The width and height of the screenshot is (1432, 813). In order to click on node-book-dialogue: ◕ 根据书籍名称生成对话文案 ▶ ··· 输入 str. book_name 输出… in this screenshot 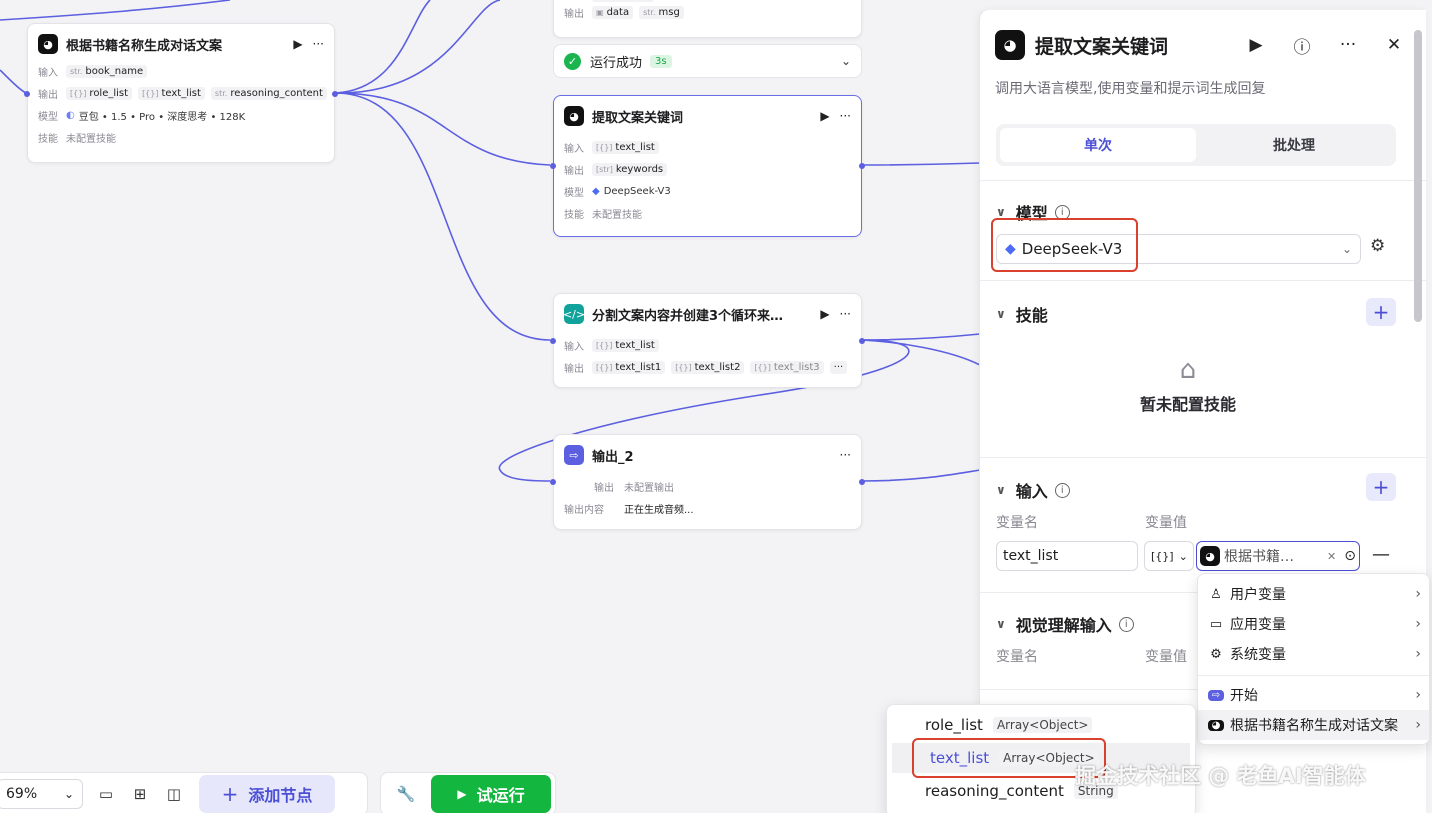, I will do `click(181, 93)`.